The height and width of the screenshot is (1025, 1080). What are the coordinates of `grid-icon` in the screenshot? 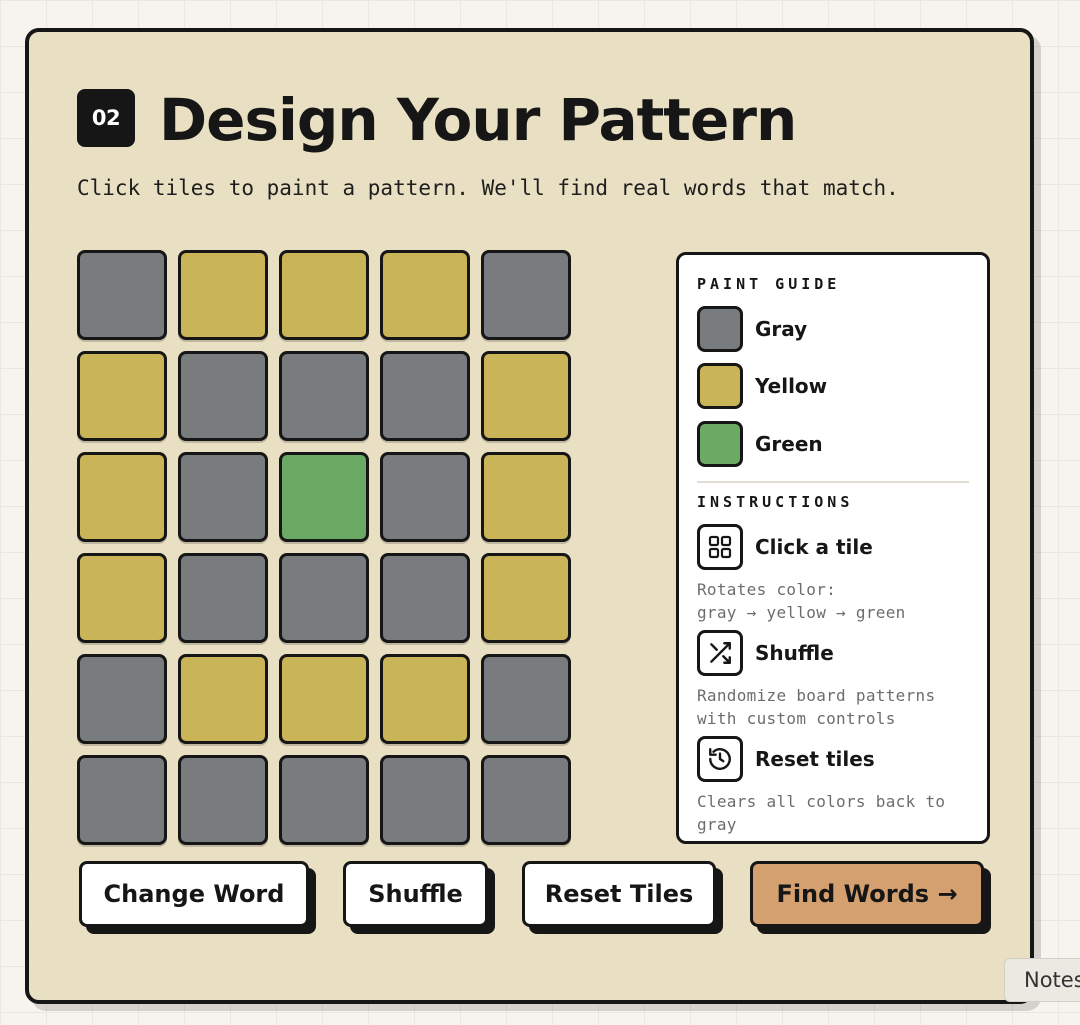 It's located at (720, 547).